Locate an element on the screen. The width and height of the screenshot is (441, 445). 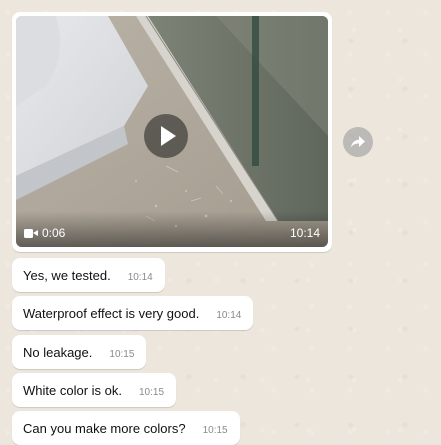
play-icon is located at coordinates (168, 136).